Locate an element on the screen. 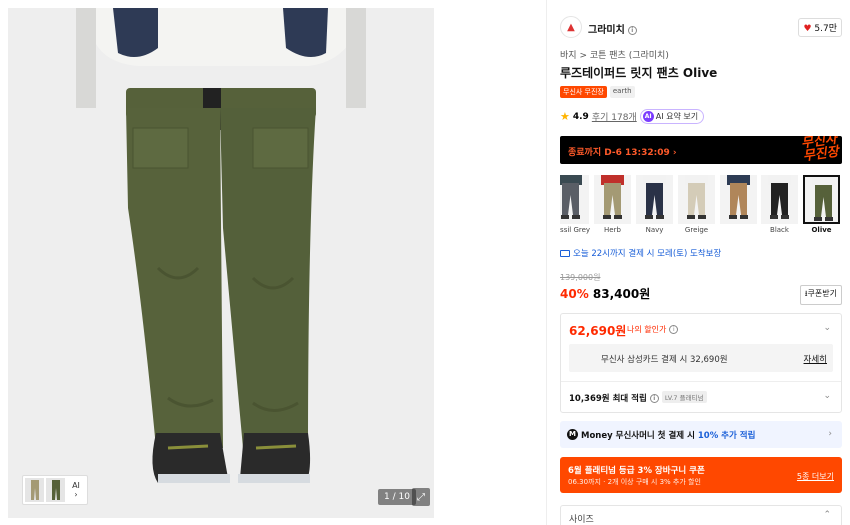 This screenshot has width=850, height=525. chevron-right-icon: > is located at coordinates (583, 56).